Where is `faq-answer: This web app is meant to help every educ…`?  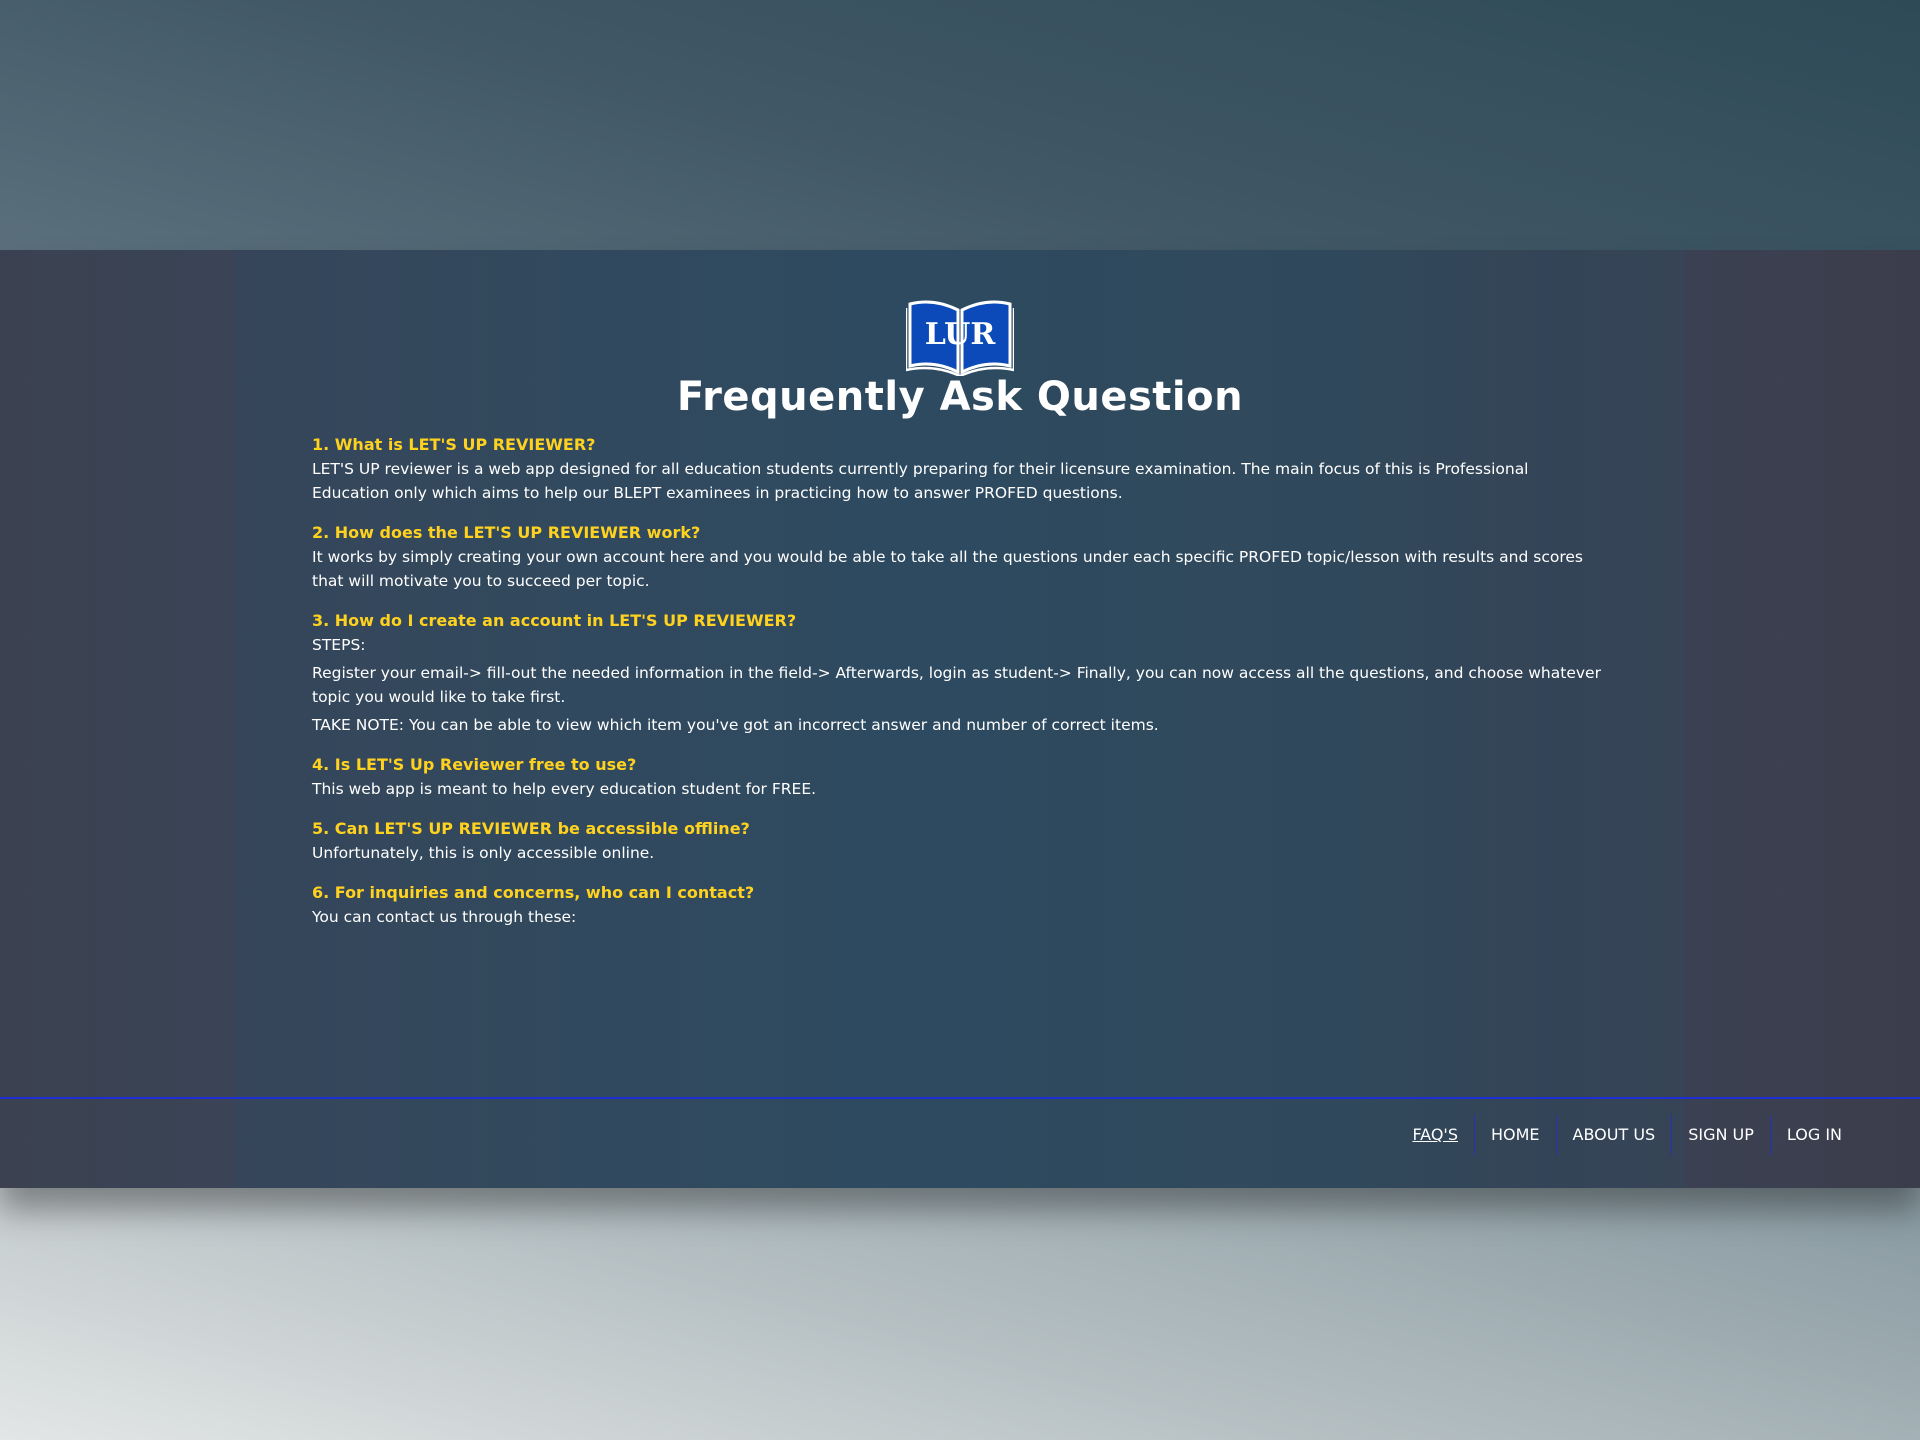 faq-answer: This web app is meant to help every educ… is located at coordinates (564, 789).